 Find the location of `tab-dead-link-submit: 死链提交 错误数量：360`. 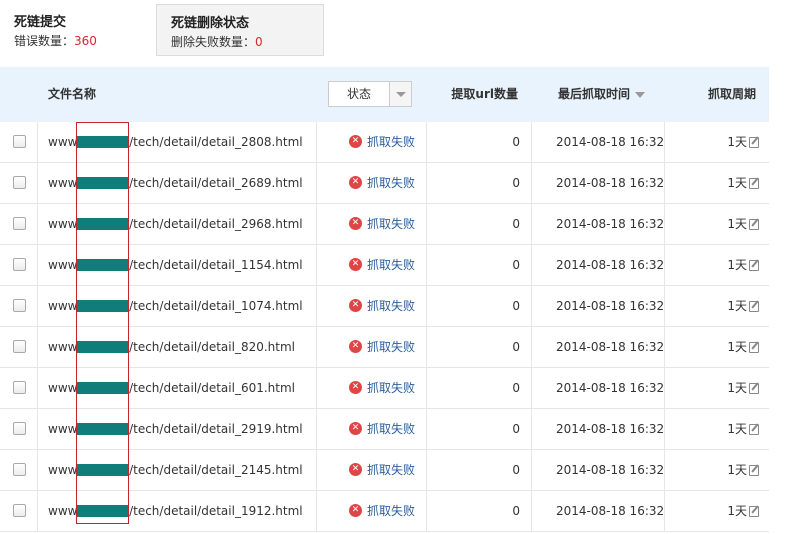

tab-dead-link-submit: 死链提交 错误数量：360 is located at coordinates (78, 30).